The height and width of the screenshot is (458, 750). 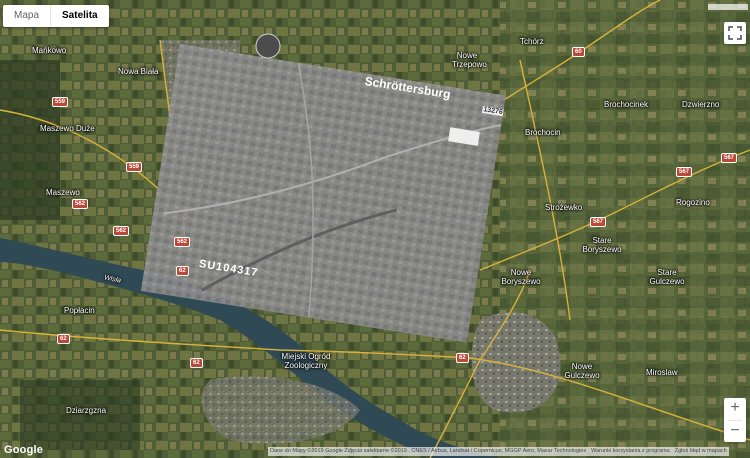 I want to click on road-number-badge: 60, so click(x=578, y=52).